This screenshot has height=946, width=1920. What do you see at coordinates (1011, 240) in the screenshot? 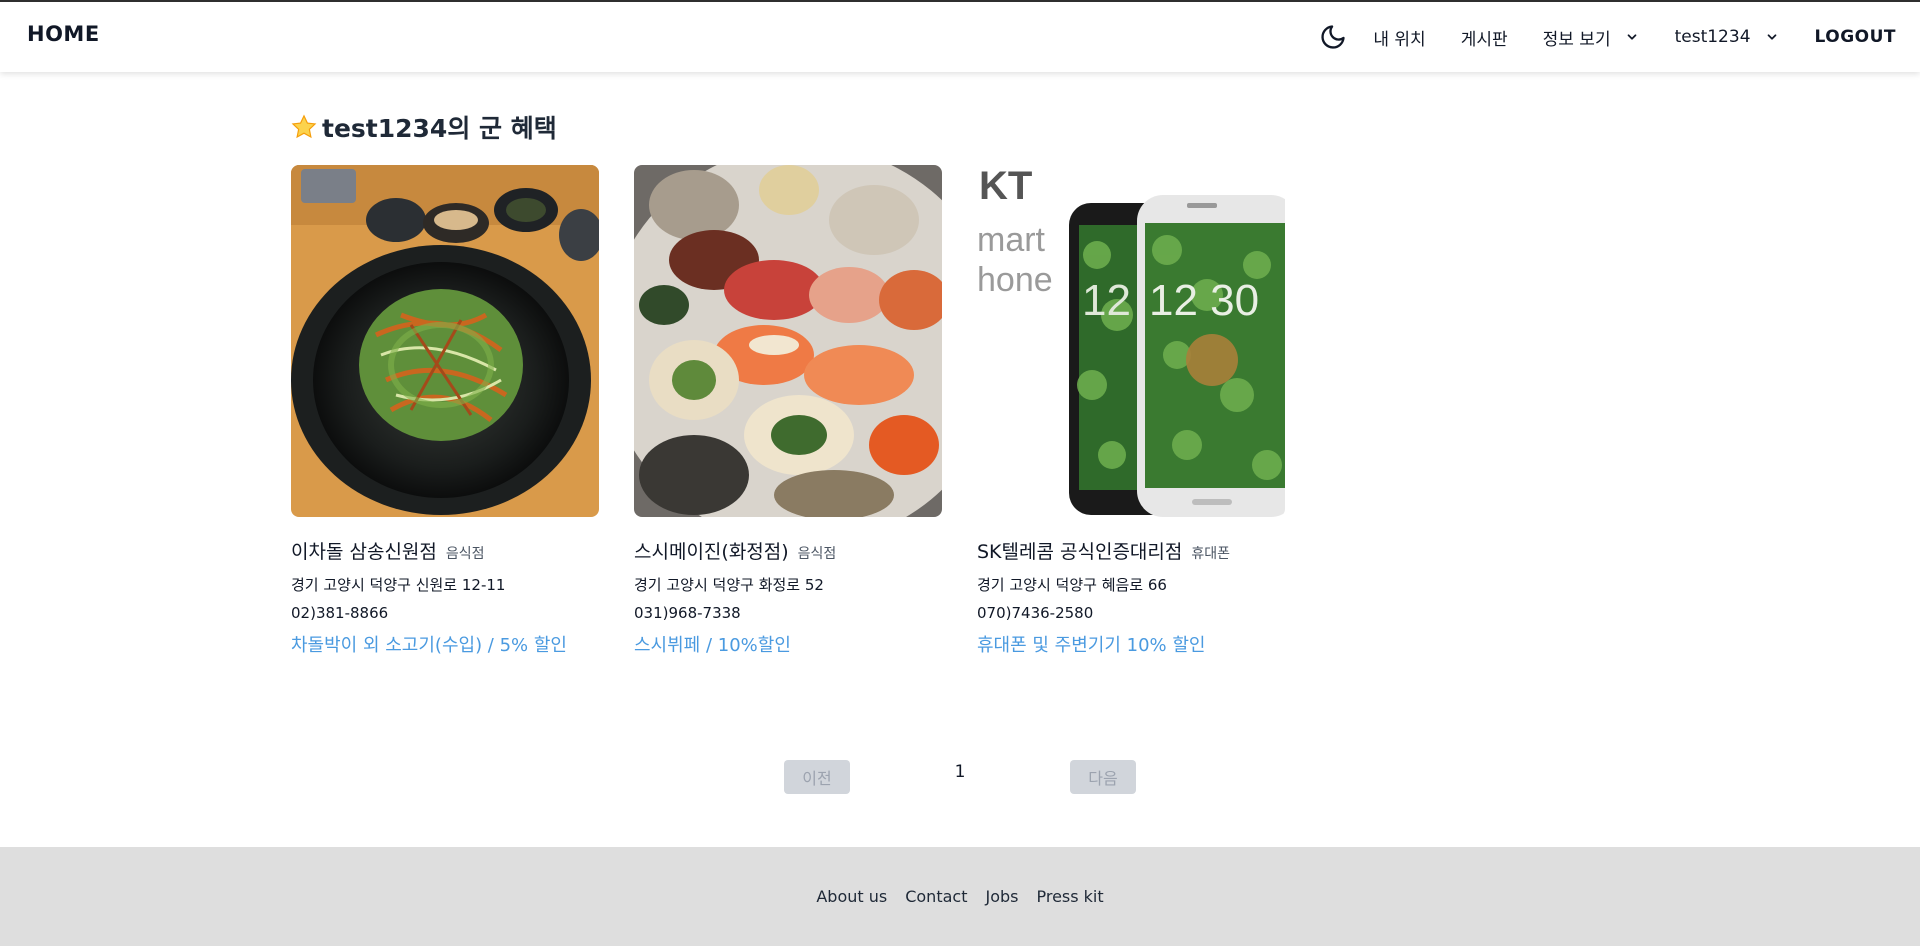
I see `svg-text: mart` at bounding box center [1011, 240].